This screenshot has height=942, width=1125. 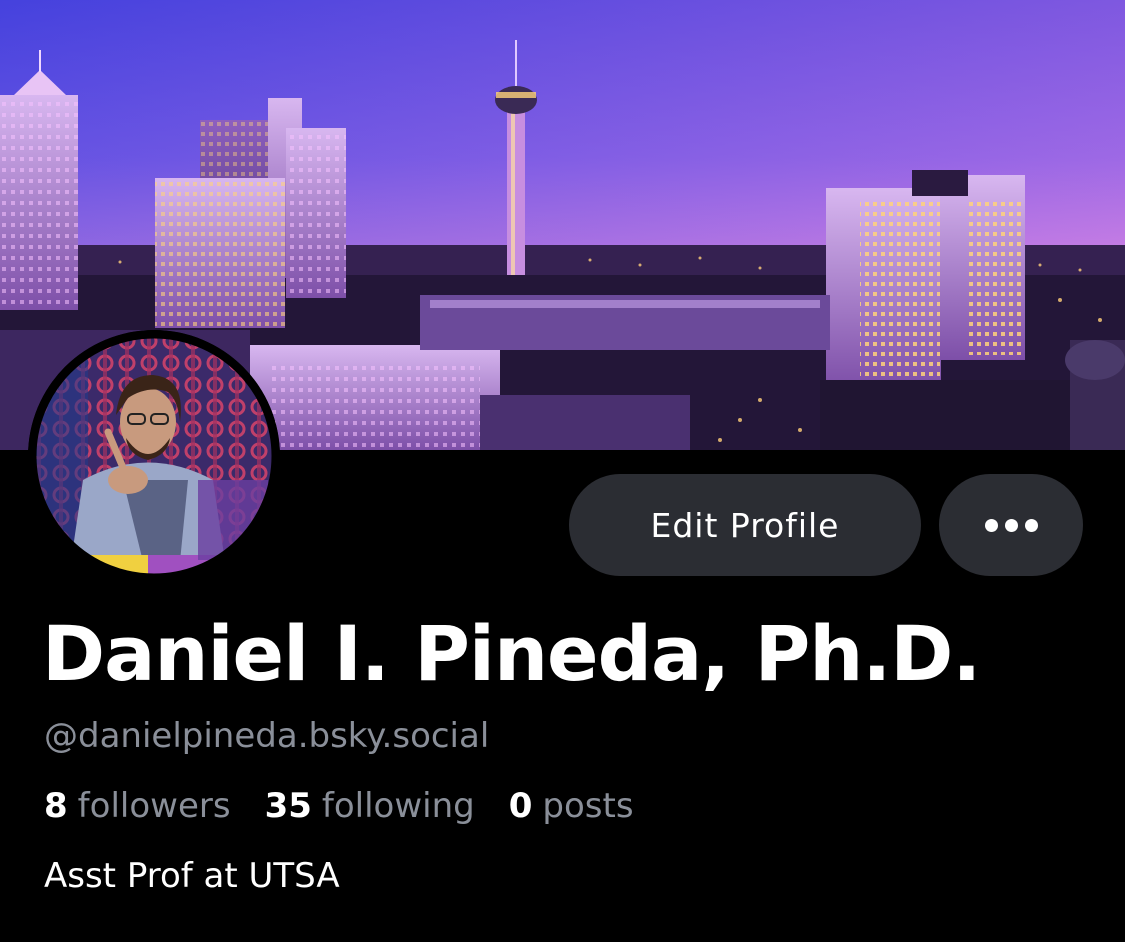 What do you see at coordinates (56, 806) in the screenshot?
I see `followers-count: 8` at bounding box center [56, 806].